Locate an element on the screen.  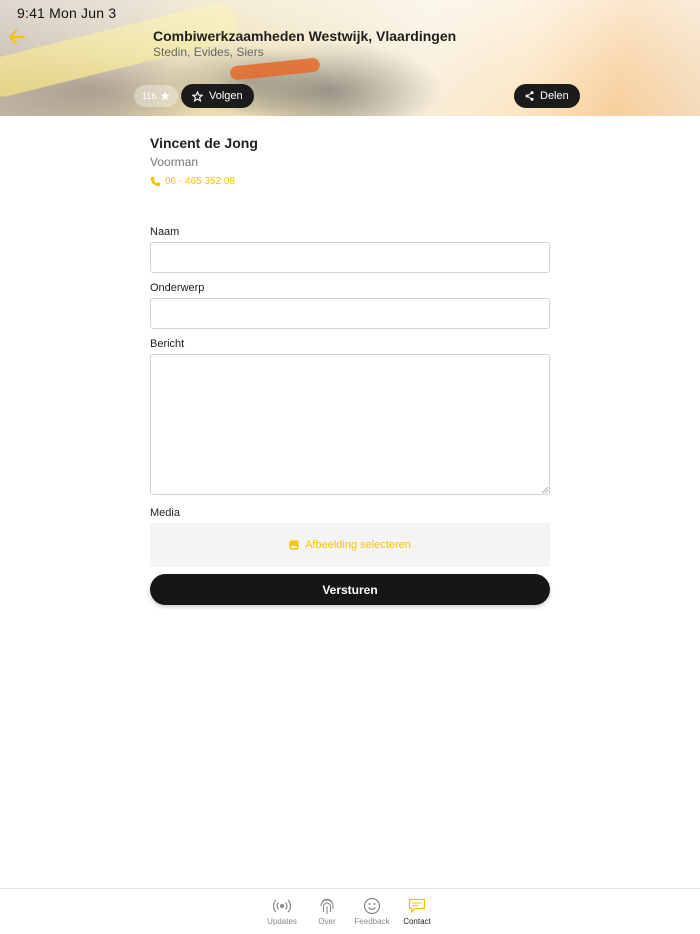
name-field is located at coordinates (350, 257).